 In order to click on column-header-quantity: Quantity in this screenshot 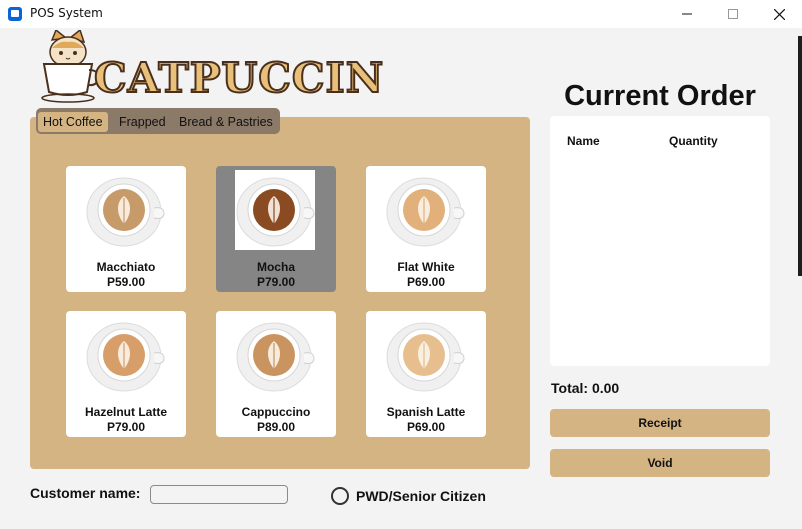, I will do `click(693, 141)`.